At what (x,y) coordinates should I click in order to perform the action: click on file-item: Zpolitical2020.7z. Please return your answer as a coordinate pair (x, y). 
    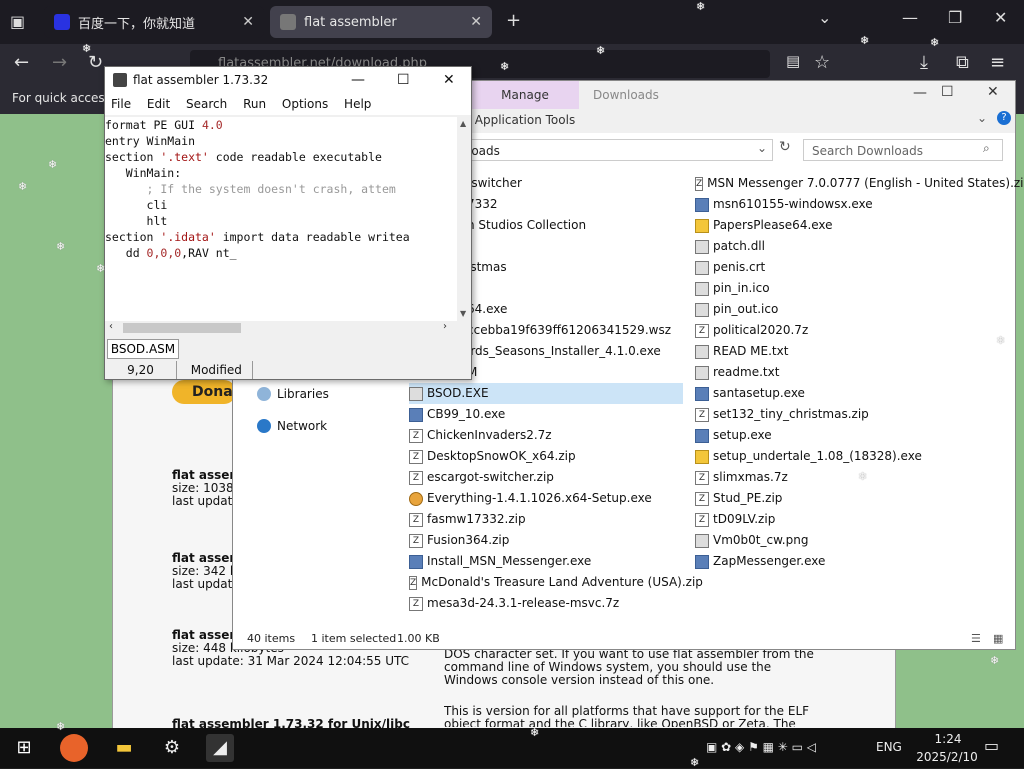
    Looking at the image, I should click on (854, 330).